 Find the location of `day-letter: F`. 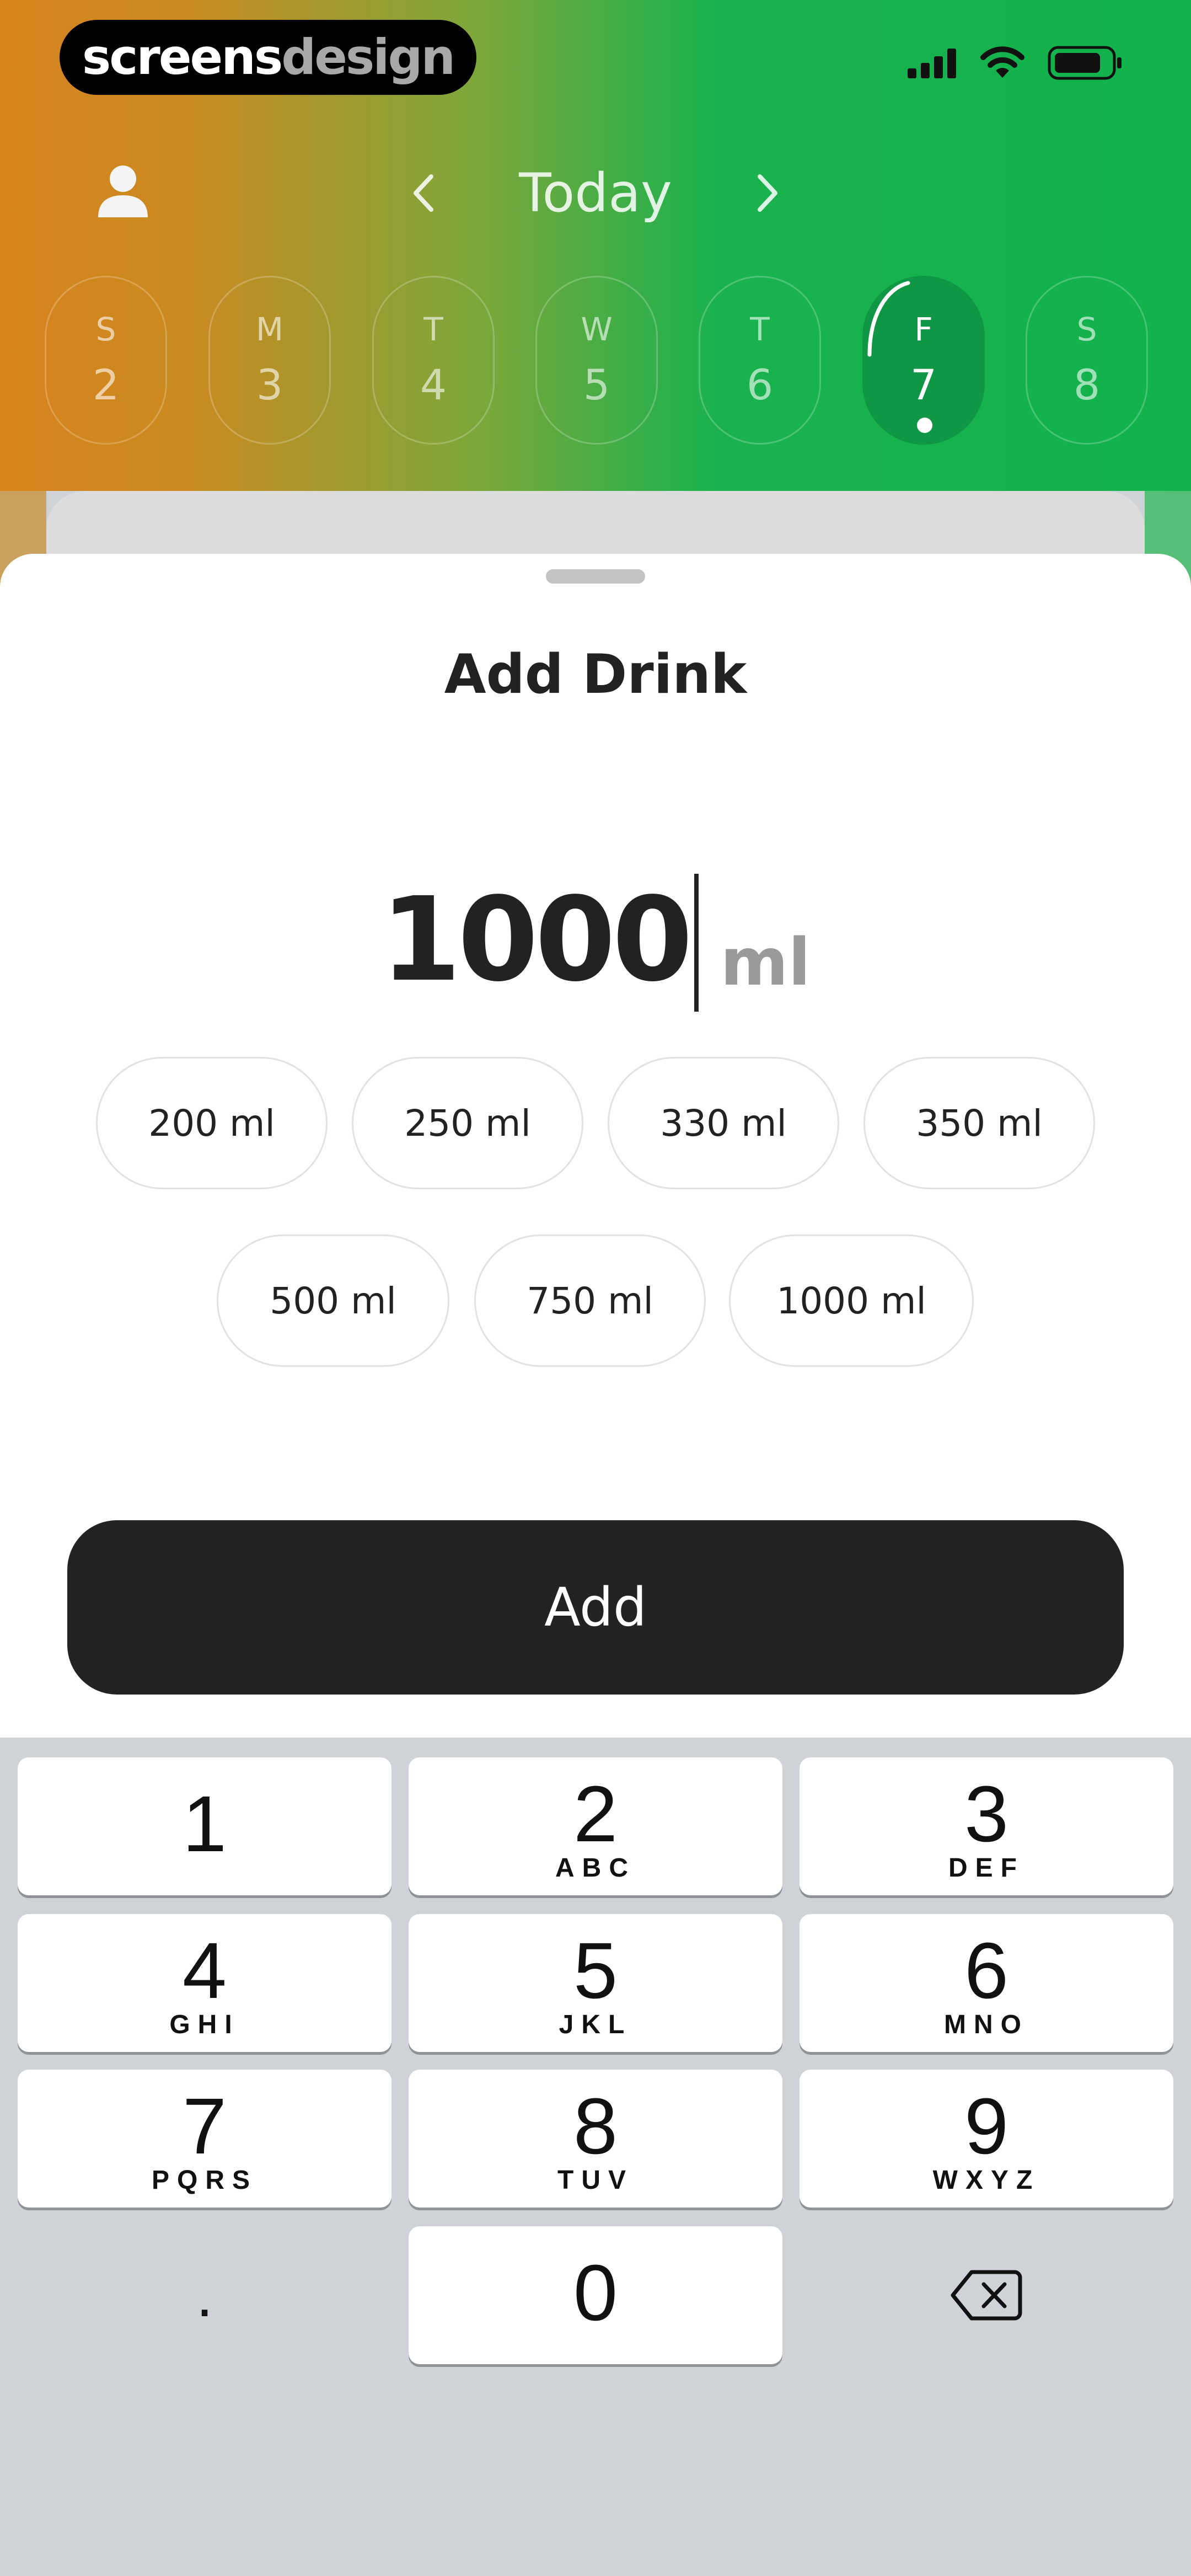

day-letter: F is located at coordinates (923, 329).